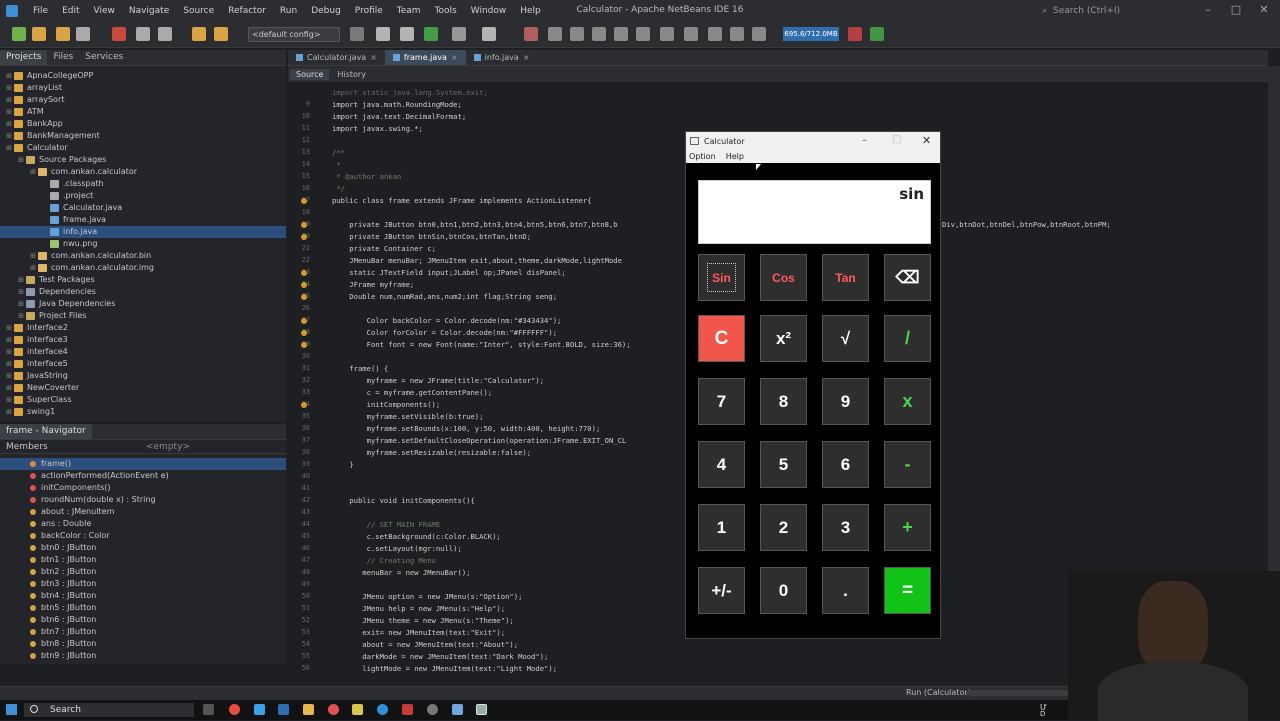 This screenshot has height=721, width=1280. What do you see at coordinates (143, 124) in the screenshot?
I see `tree-item: ⊞ BankApp` at bounding box center [143, 124].